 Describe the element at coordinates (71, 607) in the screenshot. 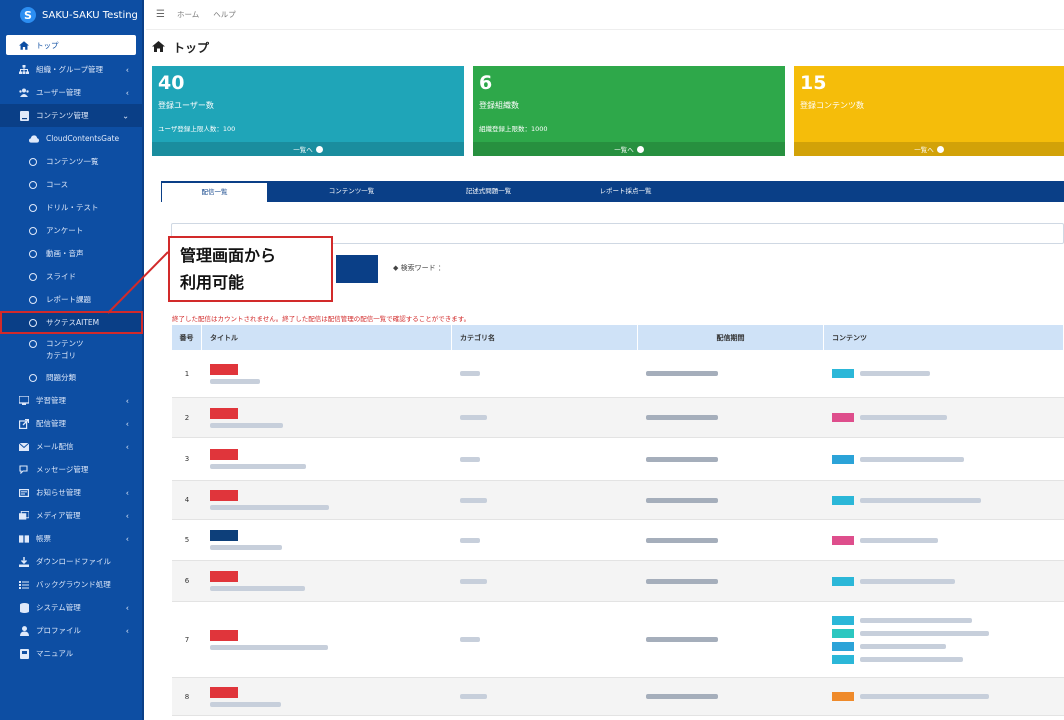

I see `sidebar-item-24: システム管理 ‹` at that location.